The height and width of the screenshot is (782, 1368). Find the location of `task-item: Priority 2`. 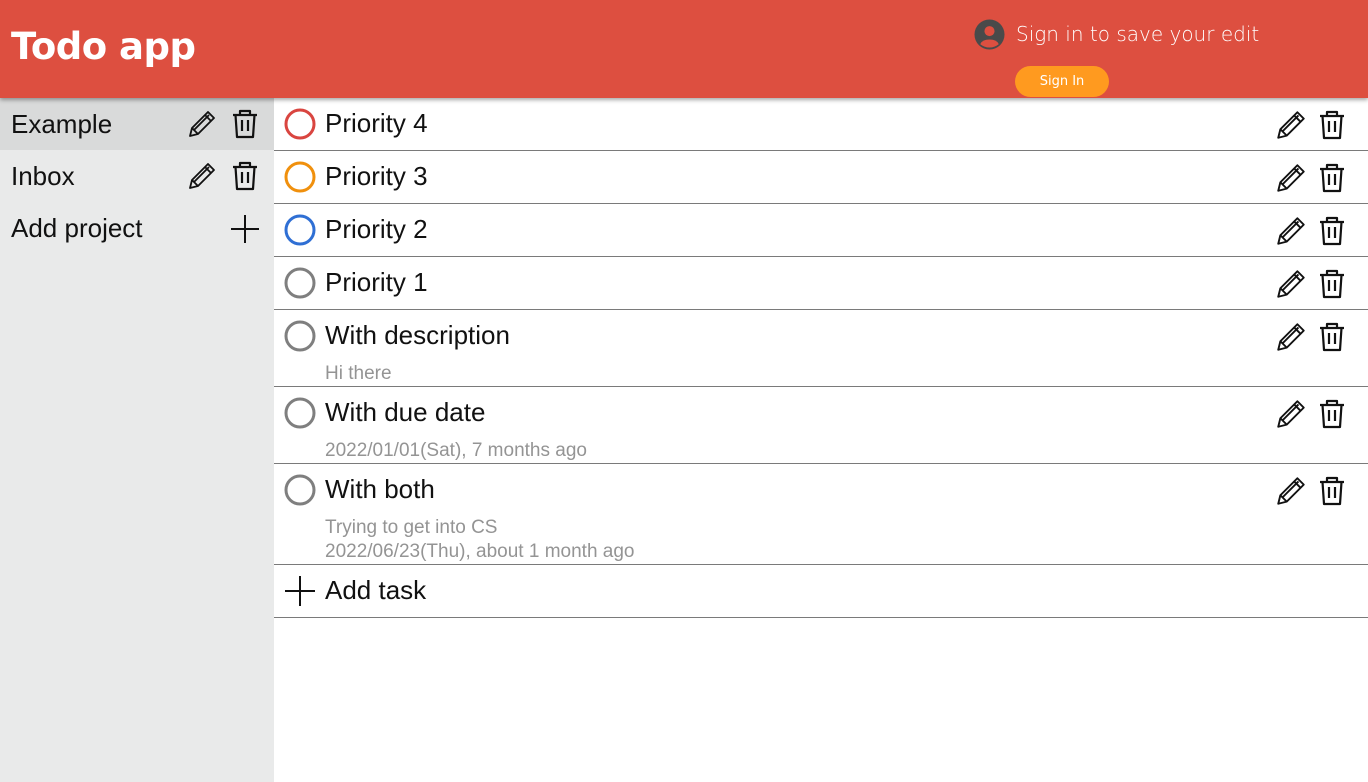

task-item: Priority 2 is located at coordinates (821, 230).